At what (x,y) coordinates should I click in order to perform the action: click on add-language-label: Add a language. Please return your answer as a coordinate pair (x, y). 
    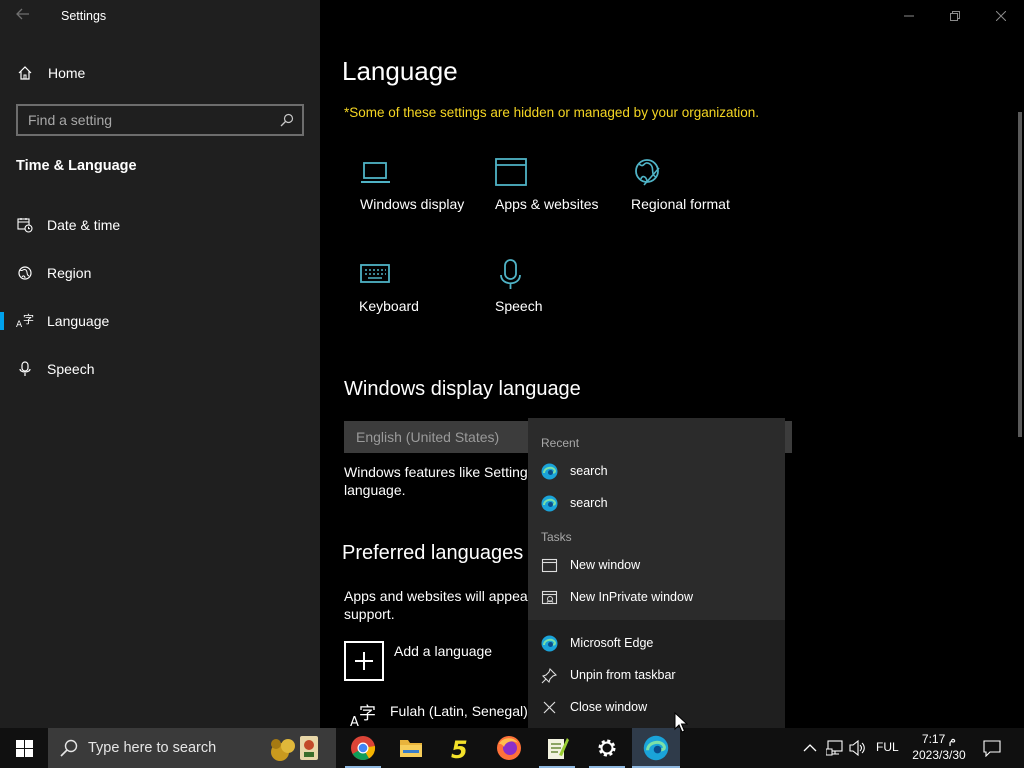
    Looking at the image, I should click on (443, 651).